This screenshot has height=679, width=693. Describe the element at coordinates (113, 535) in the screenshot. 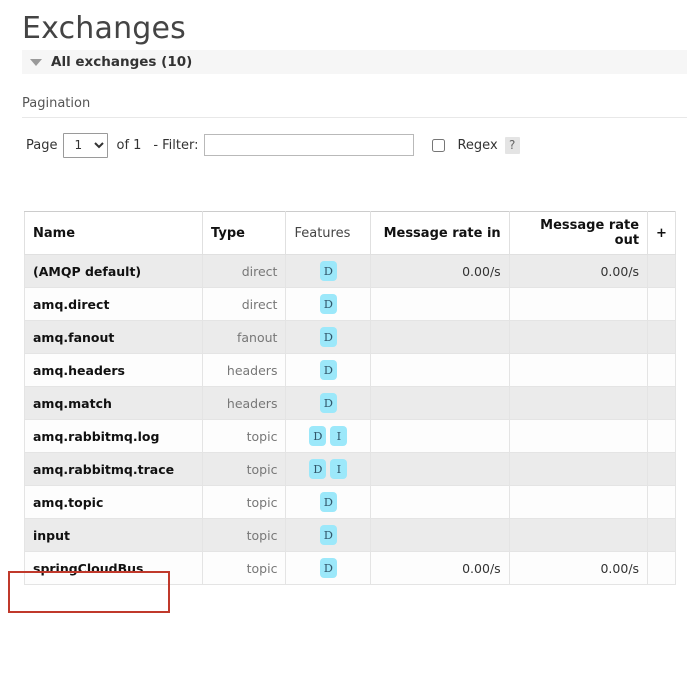

I see `exchange-name-cell: input` at that location.